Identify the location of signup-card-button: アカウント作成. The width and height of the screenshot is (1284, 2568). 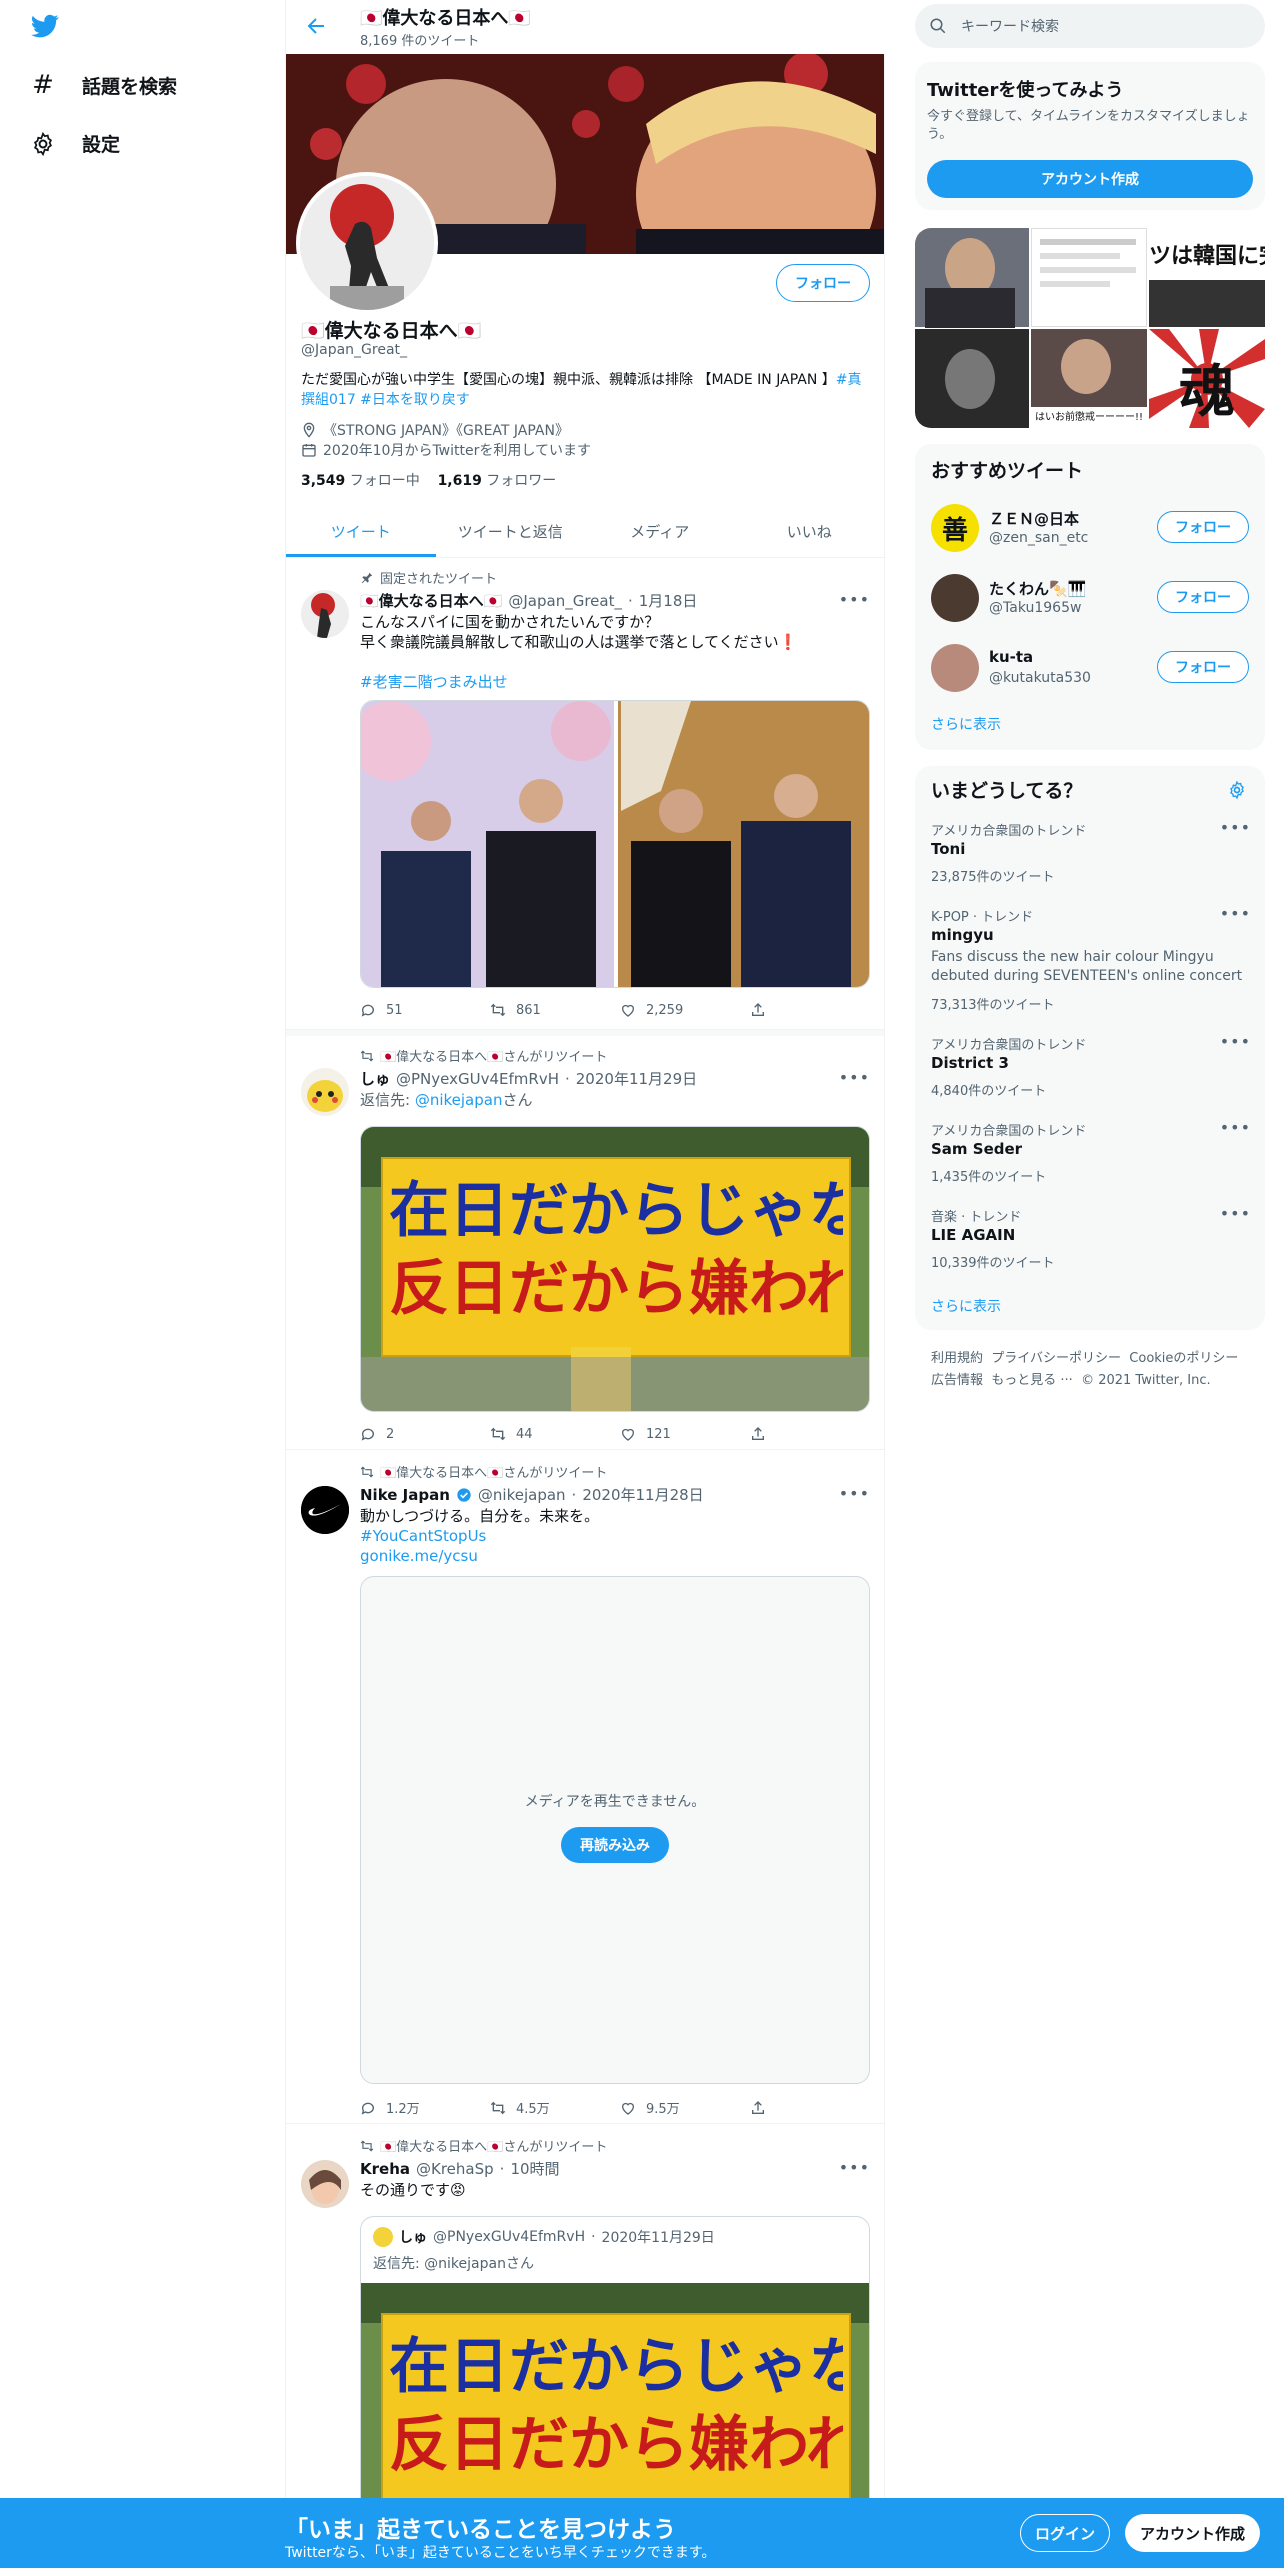
(1090, 179).